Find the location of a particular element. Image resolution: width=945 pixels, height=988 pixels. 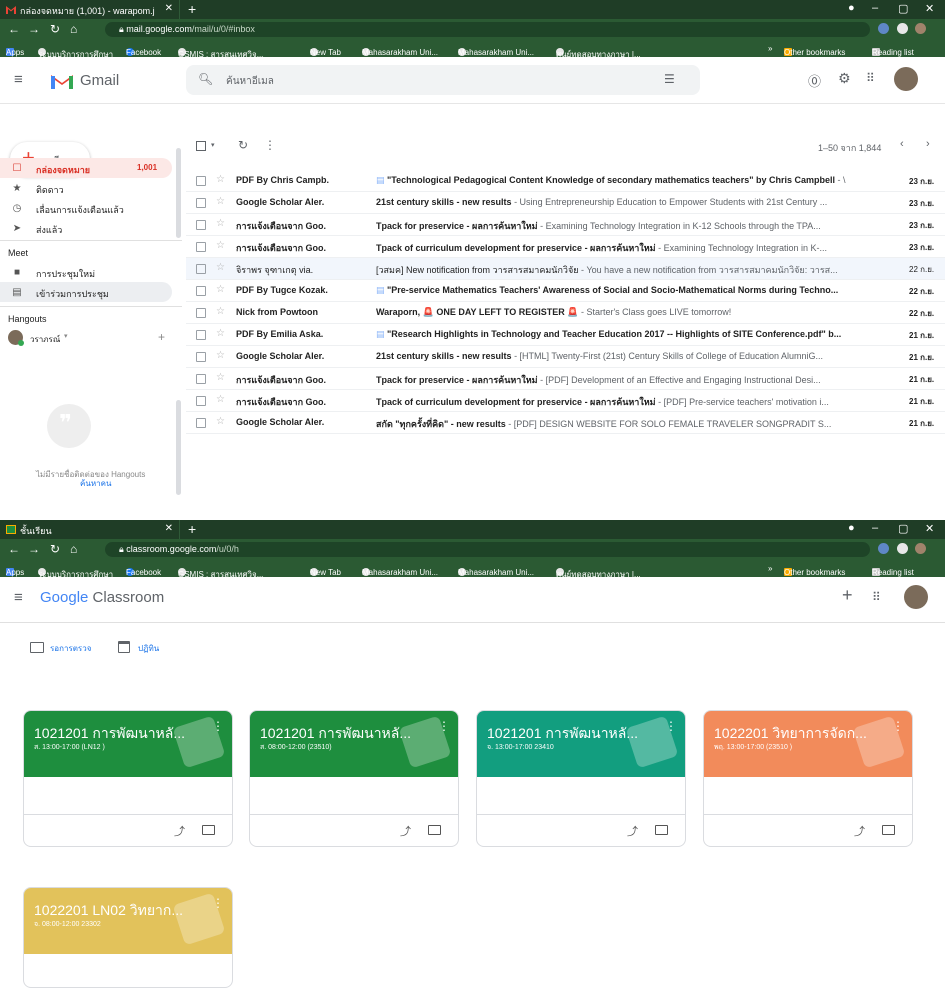

sidebar-item-snoozed: ◷ เลื่อนการแจ้งเตือนแล้ว is located at coordinates (86, 208).